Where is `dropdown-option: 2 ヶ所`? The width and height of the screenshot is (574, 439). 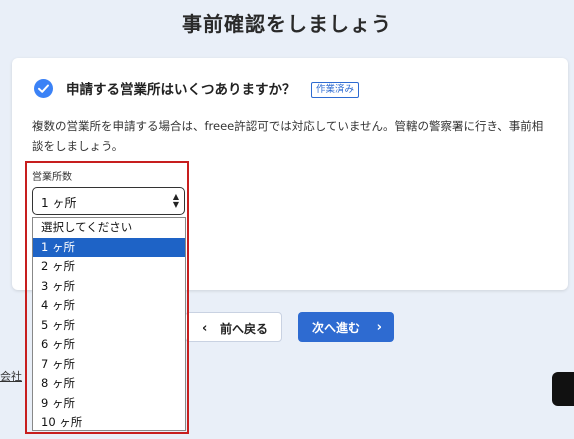 dropdown-option: 2 ヶ所 is located at coordinates (109, 267).